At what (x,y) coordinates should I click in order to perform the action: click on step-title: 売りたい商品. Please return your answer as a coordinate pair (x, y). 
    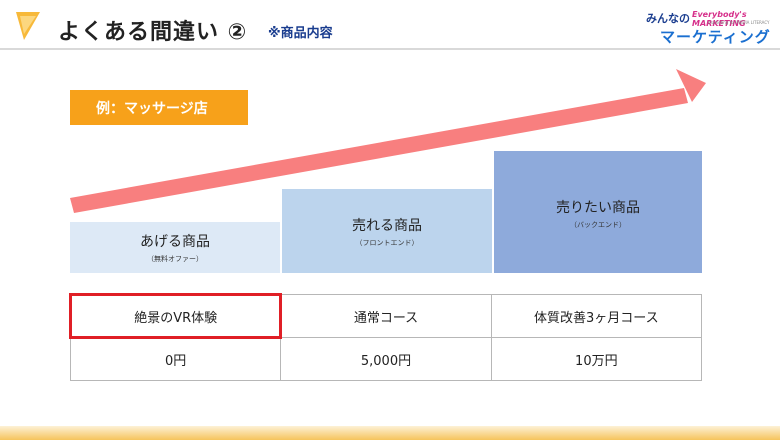
    Looking at the image, I should click on (598, 208).